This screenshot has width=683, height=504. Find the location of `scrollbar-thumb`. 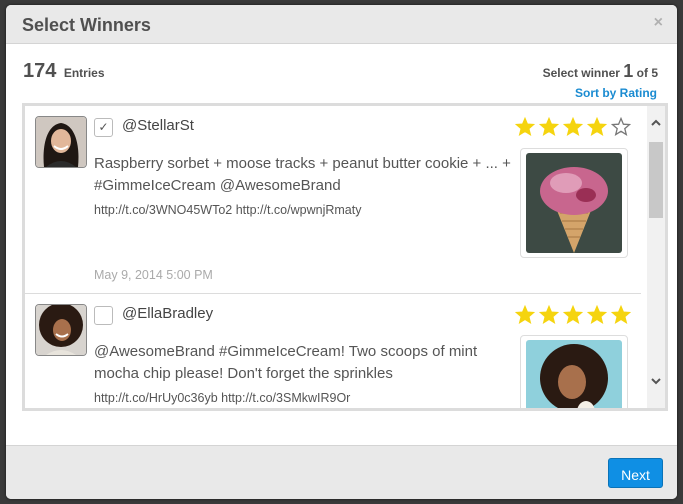

scrollbar-thumb is located at coordinates (656, 180).